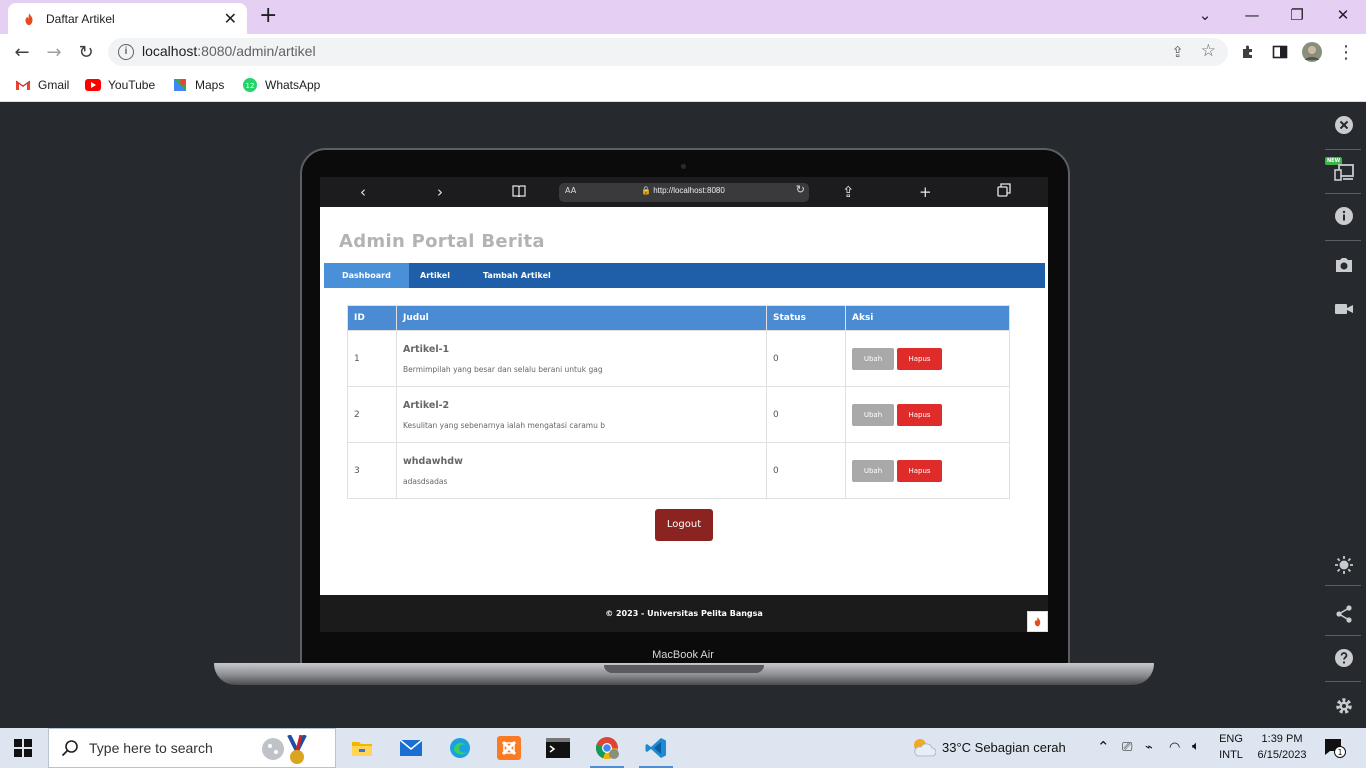 The image size is (1366, 768). What do you see at coordinates (1344, 706) in the screenshot?
I see `settings-gear-icon` at bounding box center [1344, 706].